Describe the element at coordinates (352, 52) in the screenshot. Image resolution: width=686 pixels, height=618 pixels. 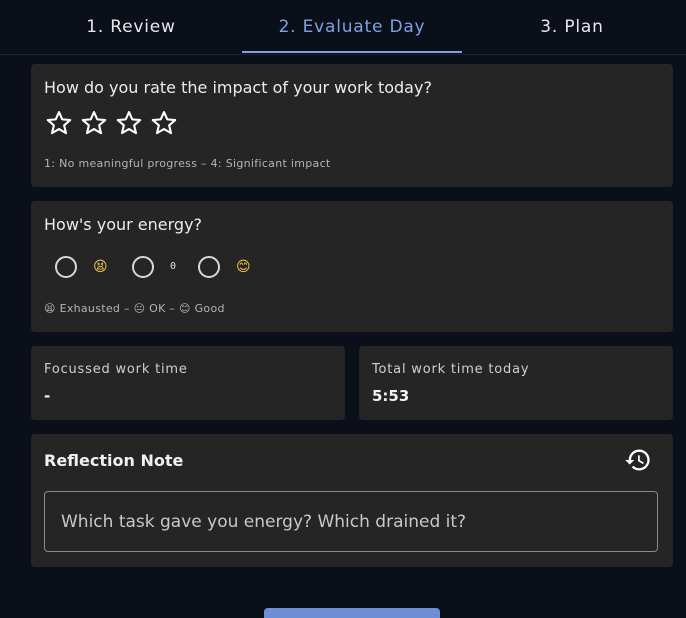
I see `active-tab-indicator` at that location.